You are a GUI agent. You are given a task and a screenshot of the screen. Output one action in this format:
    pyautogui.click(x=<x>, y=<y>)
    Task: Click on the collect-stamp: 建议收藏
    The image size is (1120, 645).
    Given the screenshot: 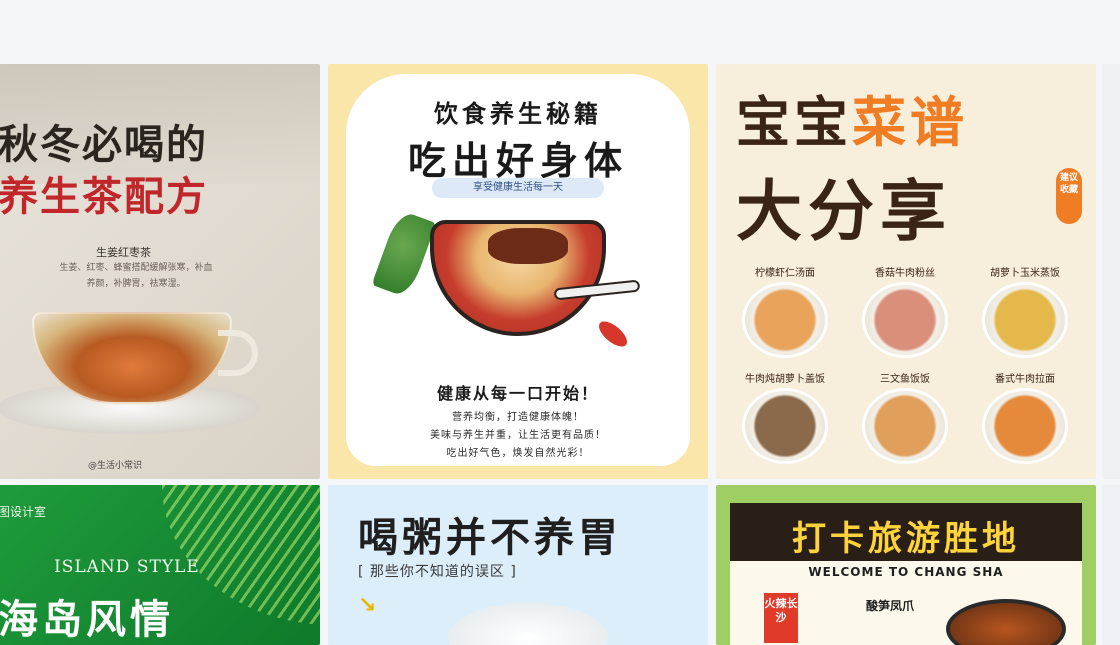 What is the action you would take?
    pyautogui.click(x=1069, y=196)
    